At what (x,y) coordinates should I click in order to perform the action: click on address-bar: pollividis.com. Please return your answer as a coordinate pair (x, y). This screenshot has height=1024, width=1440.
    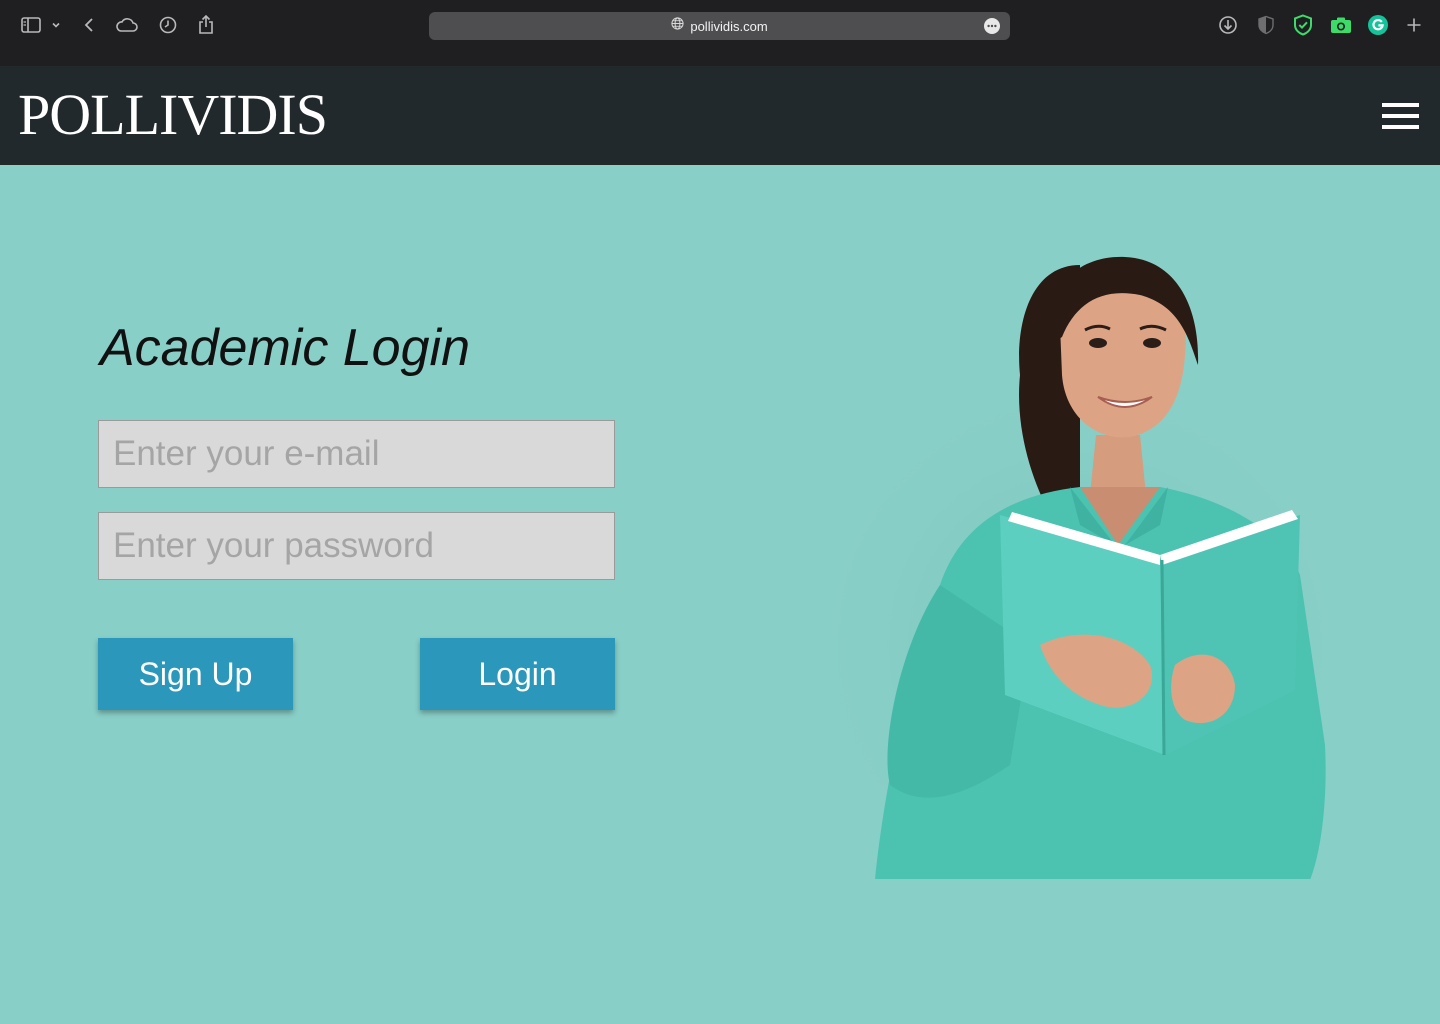
    Looking at the image, I should click on (719, 26).